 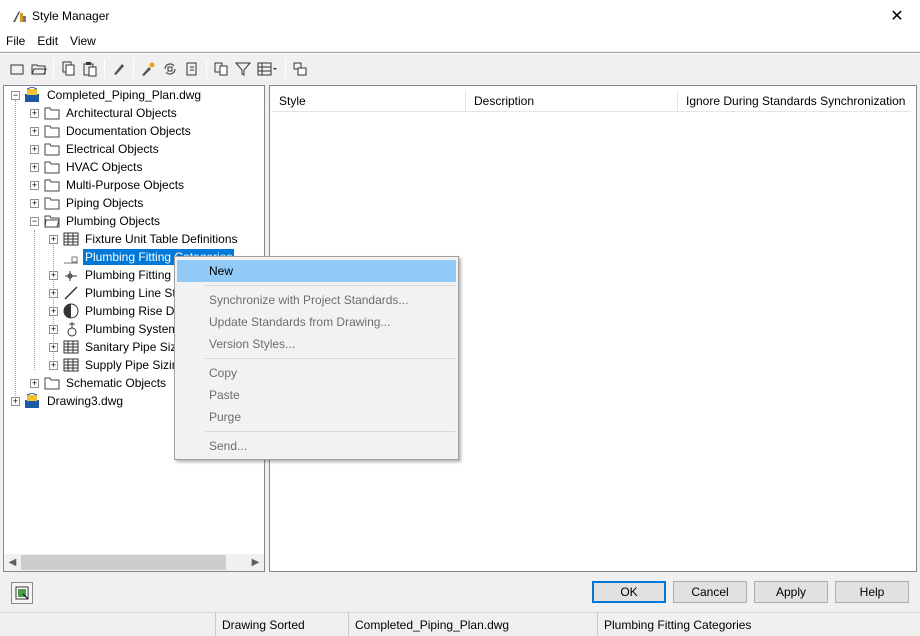 What do you see at coordinates (316, 395) in the screenshot?
I see `menu-item-paste: Paste` at bounding box center [316, 395].